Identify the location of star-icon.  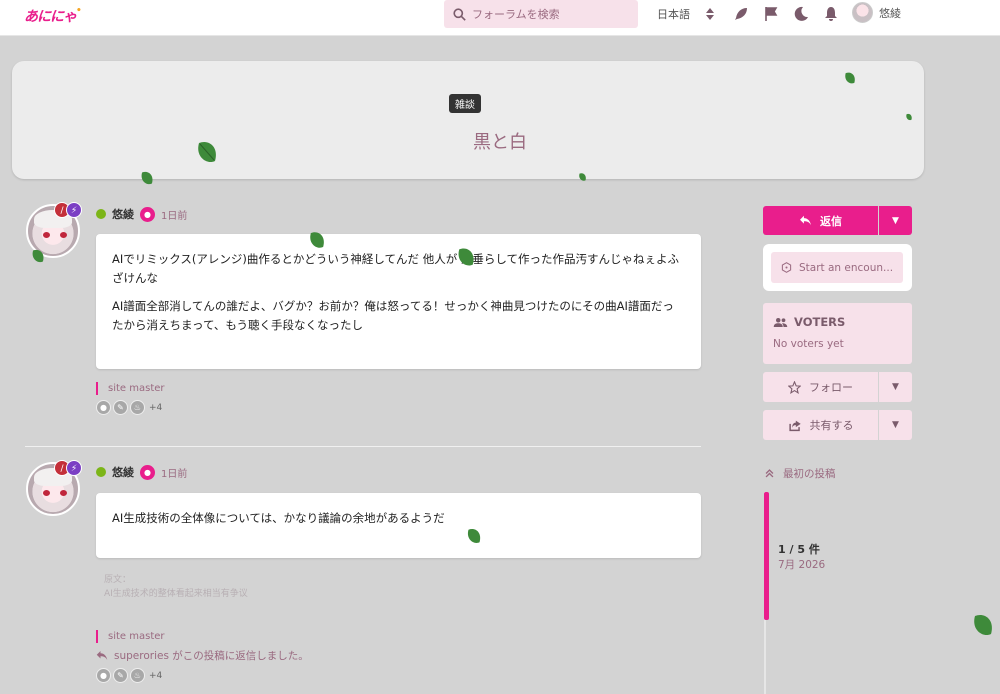
(794, 387).